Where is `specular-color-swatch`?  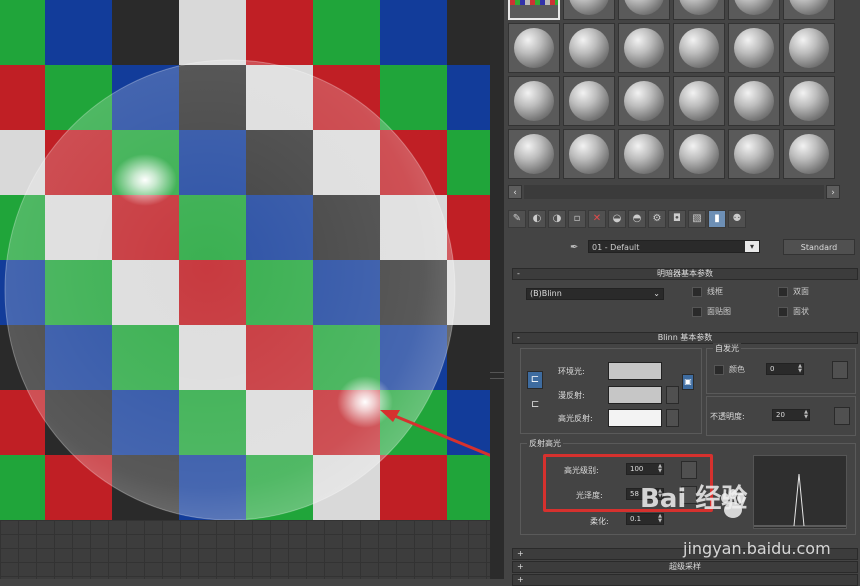 specular-color-swatch is located at coordinates (635, 418).